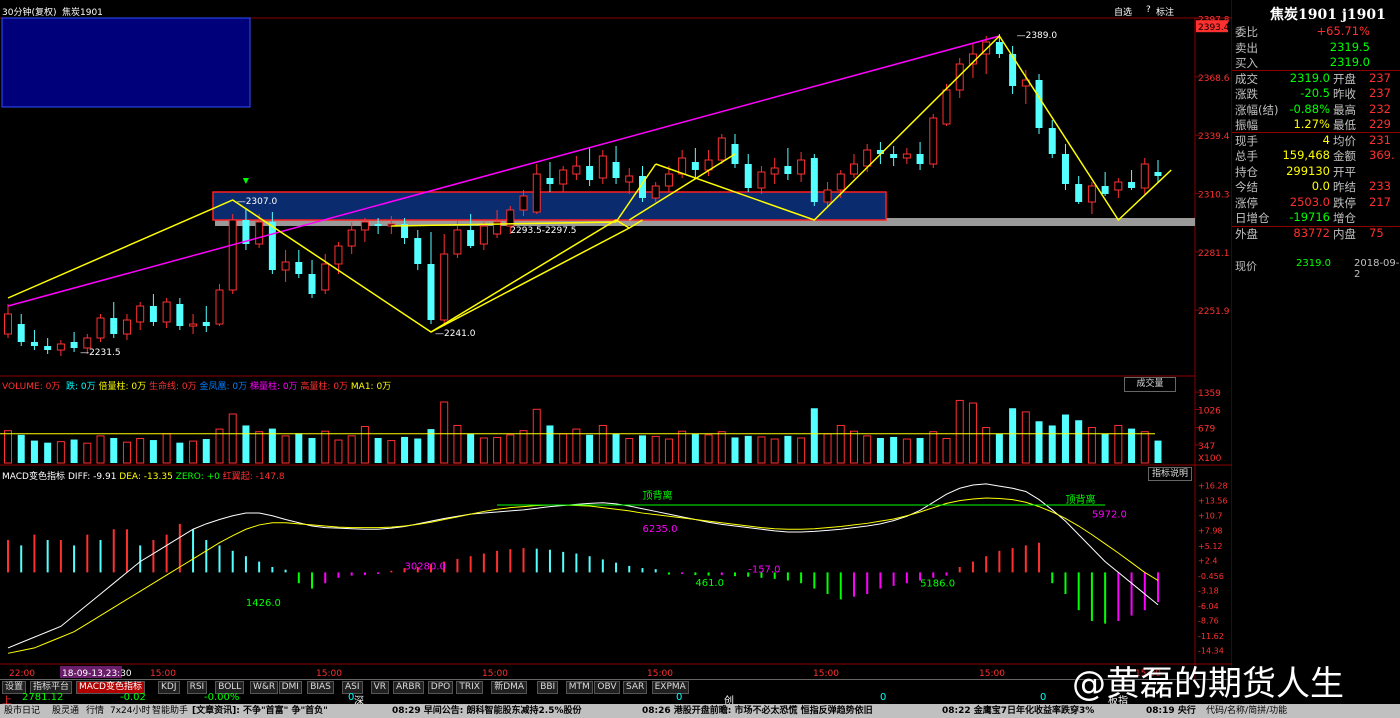  Describe the element at coordinates (1246, 711) in the screenshot. I see `command-input-hint: 代码/名称/简拼/功能` at that location.